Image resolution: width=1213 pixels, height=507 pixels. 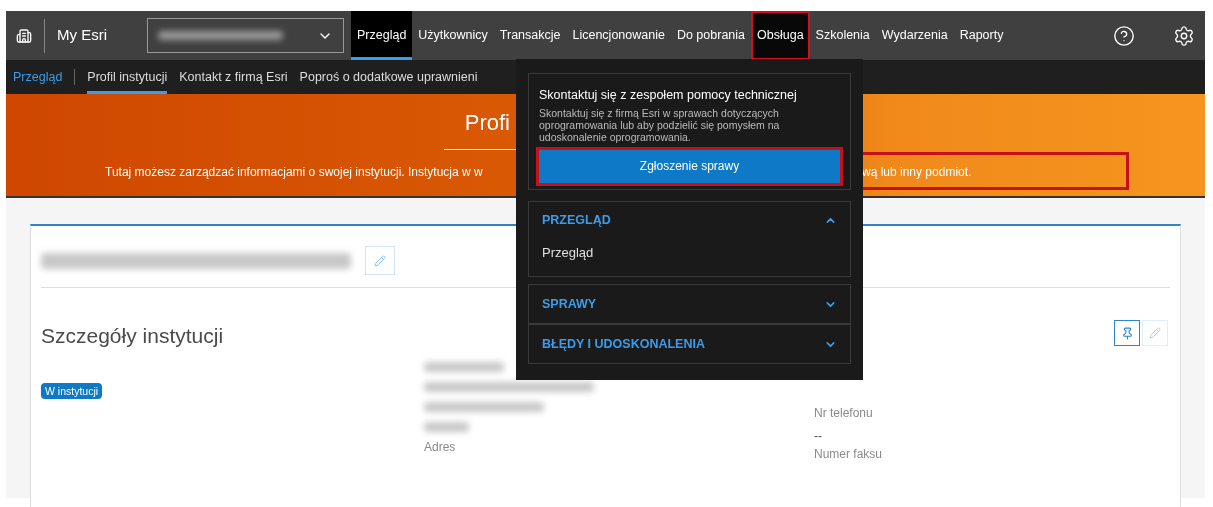 I want to click on accordion-header: BŁĘDY I UDOSKONALENIA, so click(x=689, y=344).